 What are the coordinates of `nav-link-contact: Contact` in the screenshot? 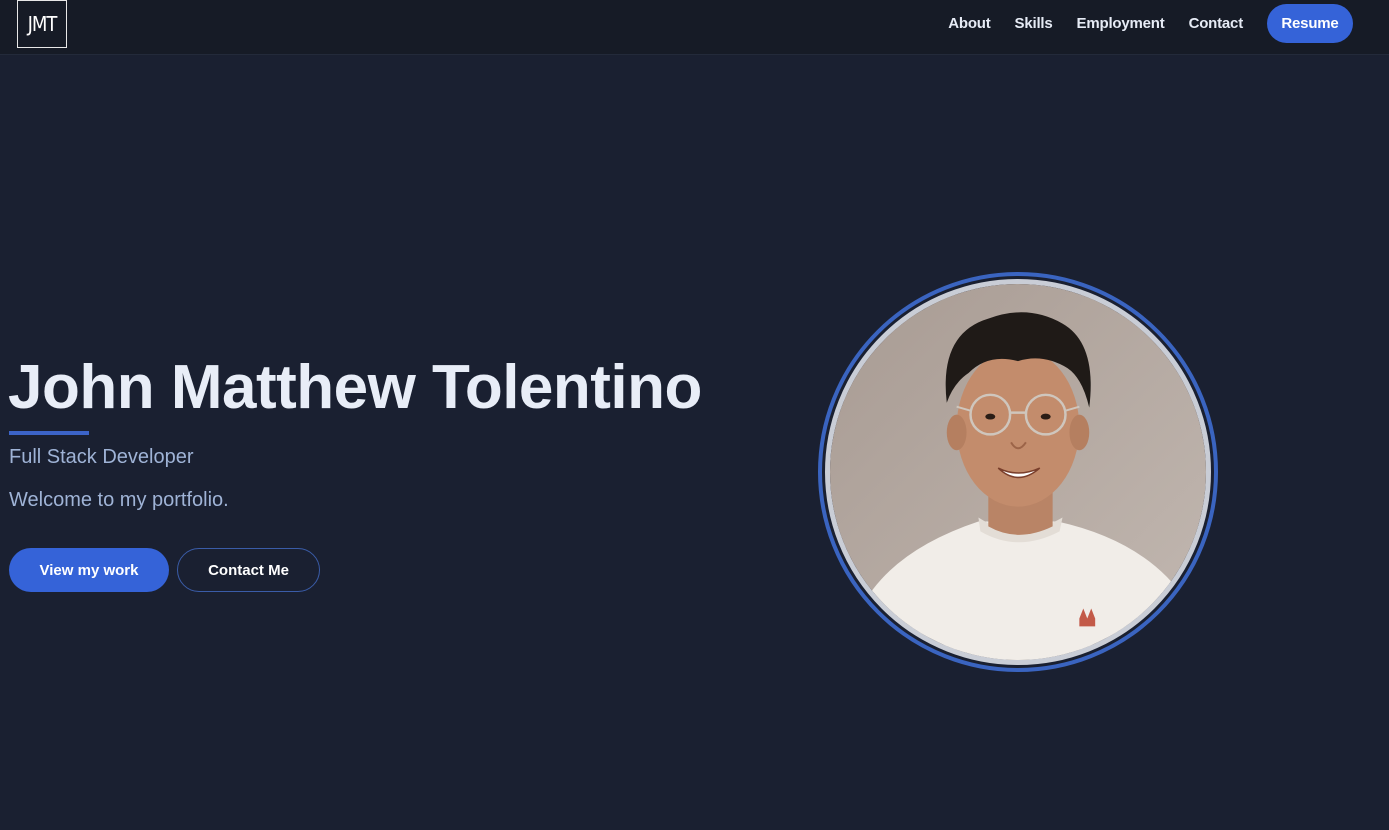 It's located at (1216, 23).